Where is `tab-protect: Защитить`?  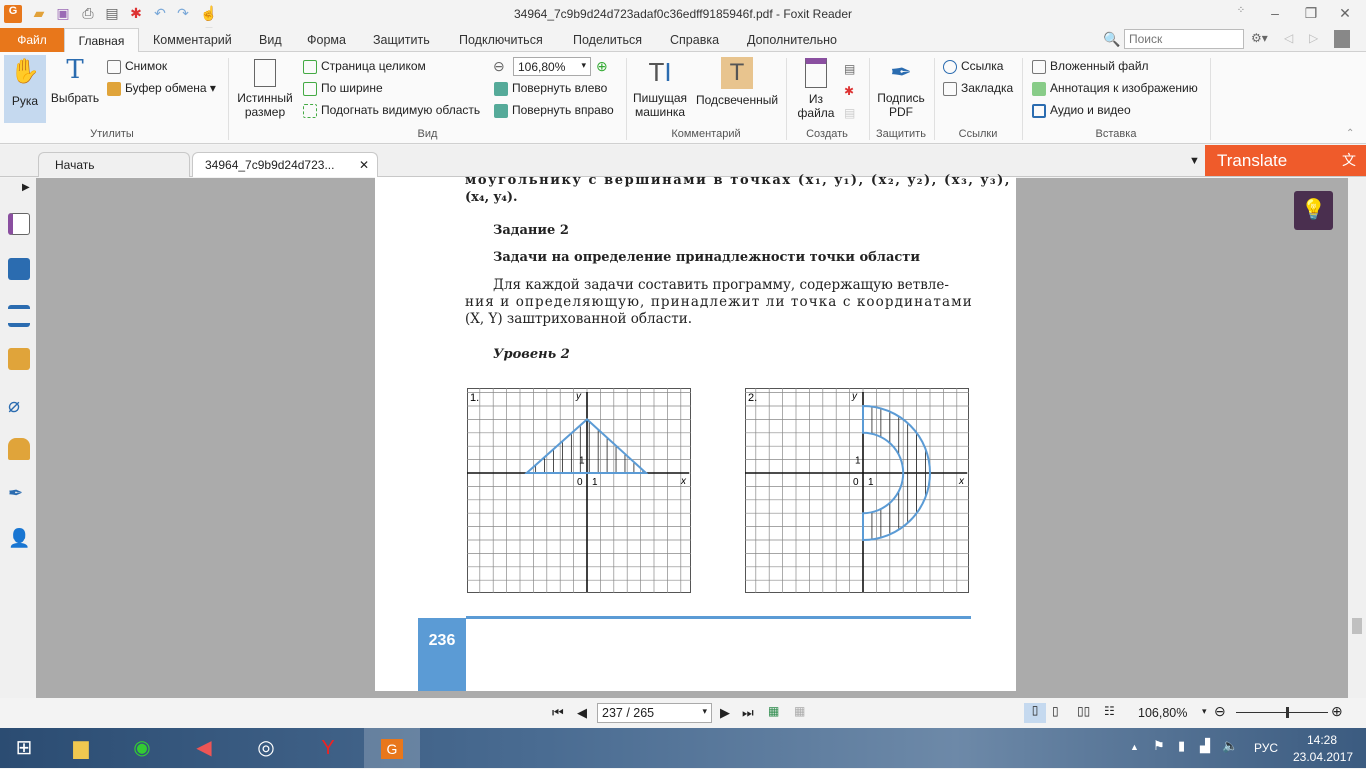 tab-protect: Защитить is located at coordinates (401, 40).